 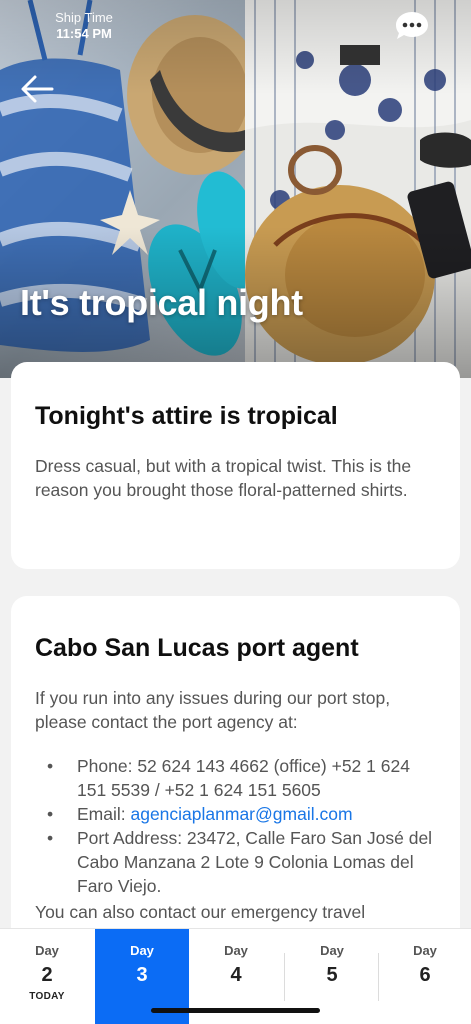 What do you see at coordinates (236, 975) in the screenshot?
I see `day-tab-number: 4` at bounding box center [236, 975].